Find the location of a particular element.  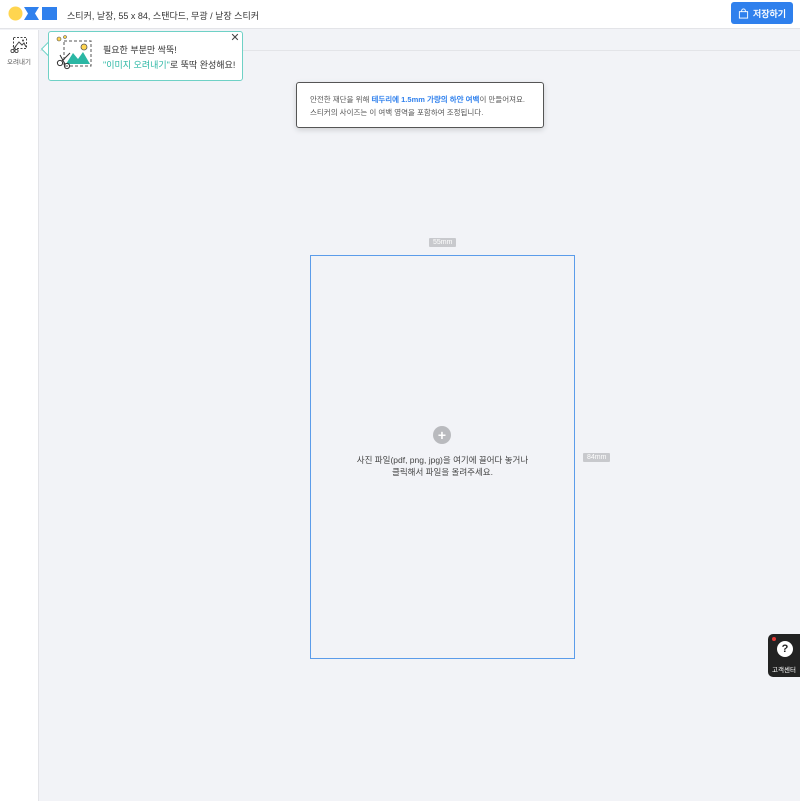

tooltip-message-rest: 로 뚝딱 완성해요! is located at coordinates (202, 65).